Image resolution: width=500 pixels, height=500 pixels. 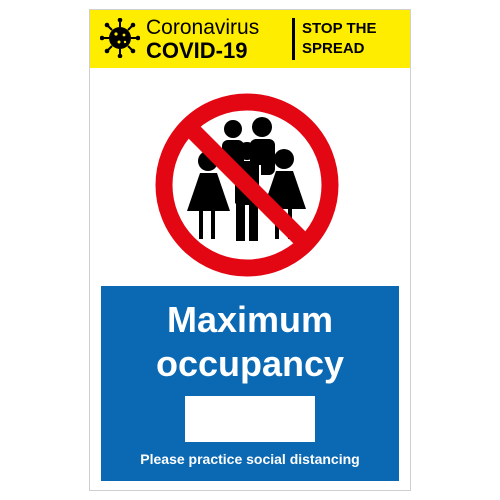 What do you see at coordinates (250, 459) in the screenshot?
I see `panel-footer-text: Please practice social distancing` at bounding box center [250, 459].